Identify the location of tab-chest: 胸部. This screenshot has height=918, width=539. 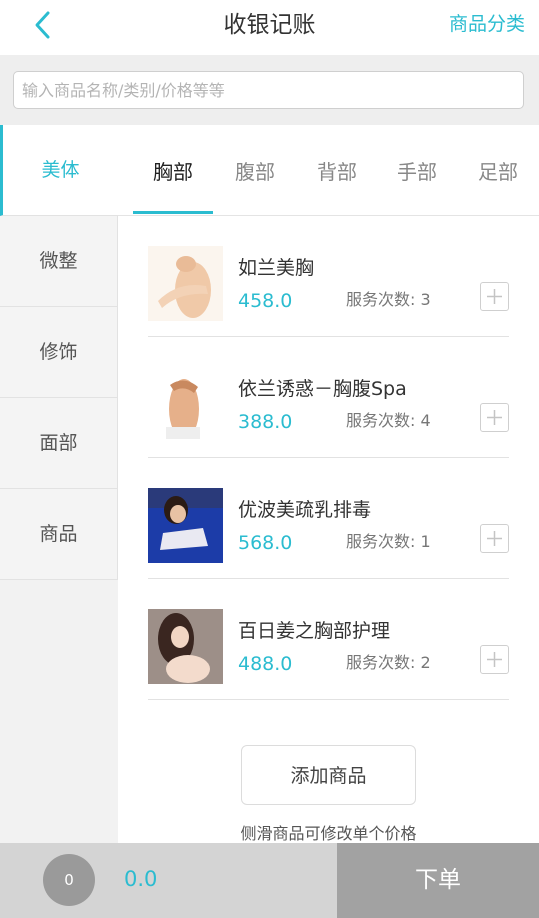
(173, 170).